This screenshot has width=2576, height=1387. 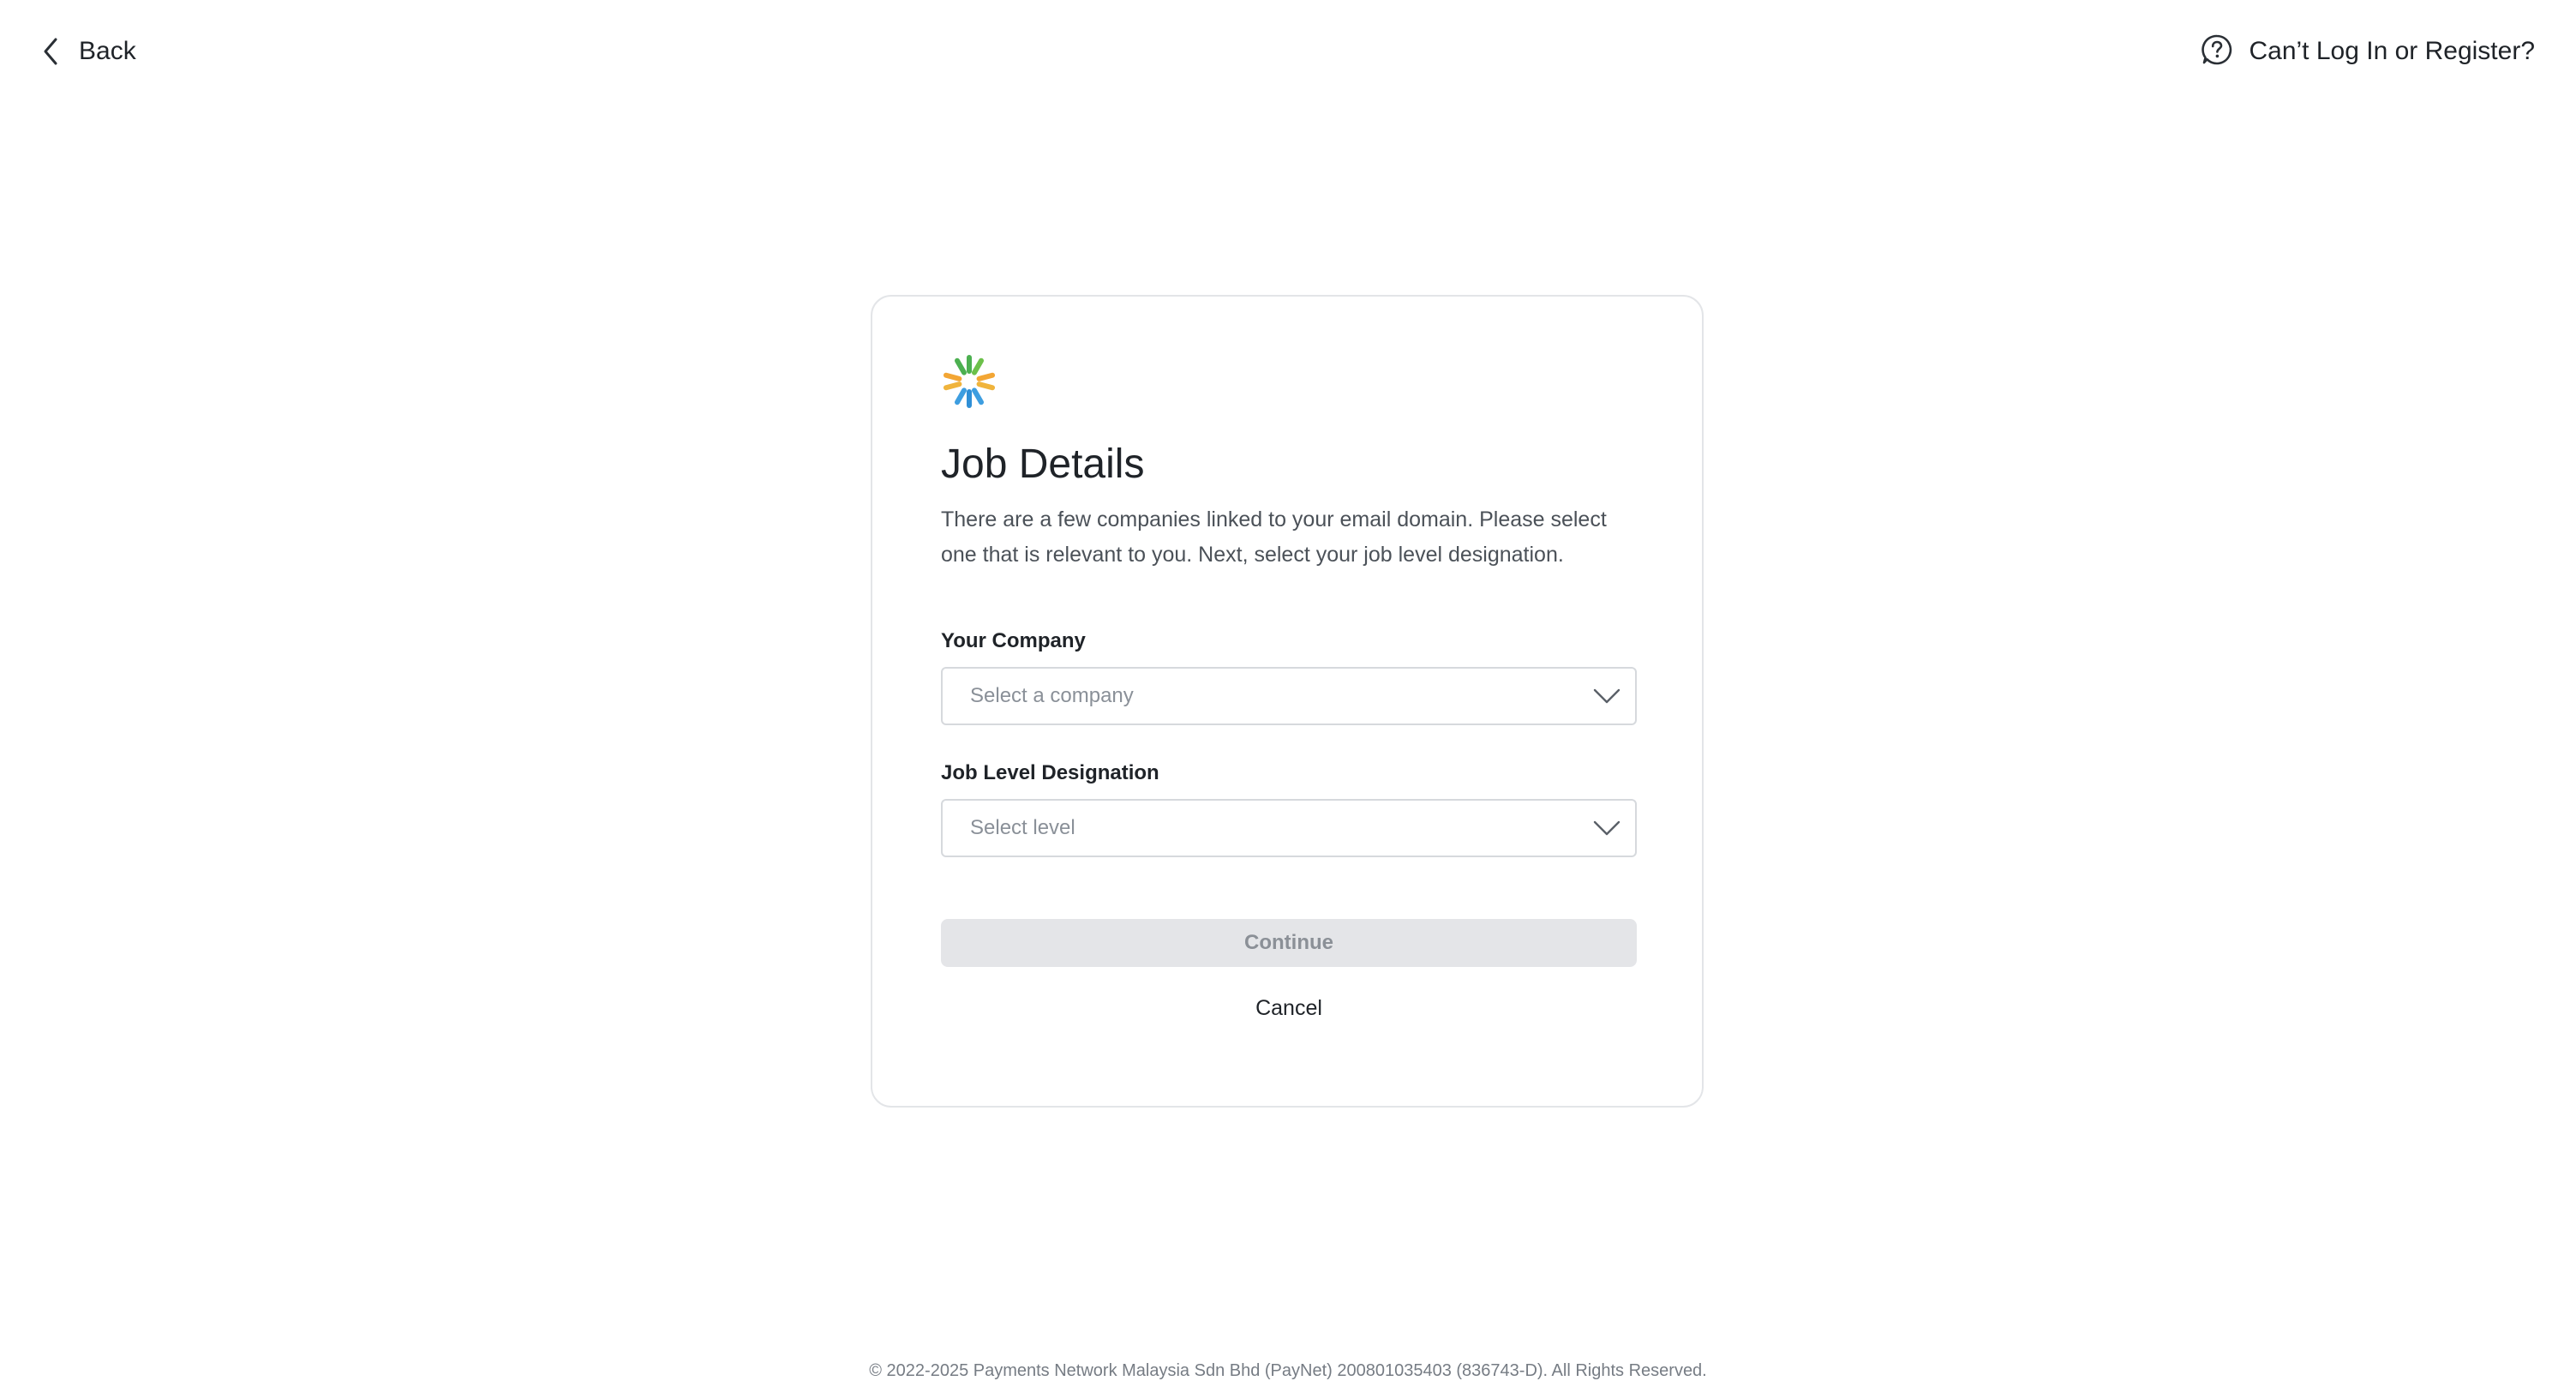 I want to click on cancel-button: Cancel, so click(x=1289, y=1008).